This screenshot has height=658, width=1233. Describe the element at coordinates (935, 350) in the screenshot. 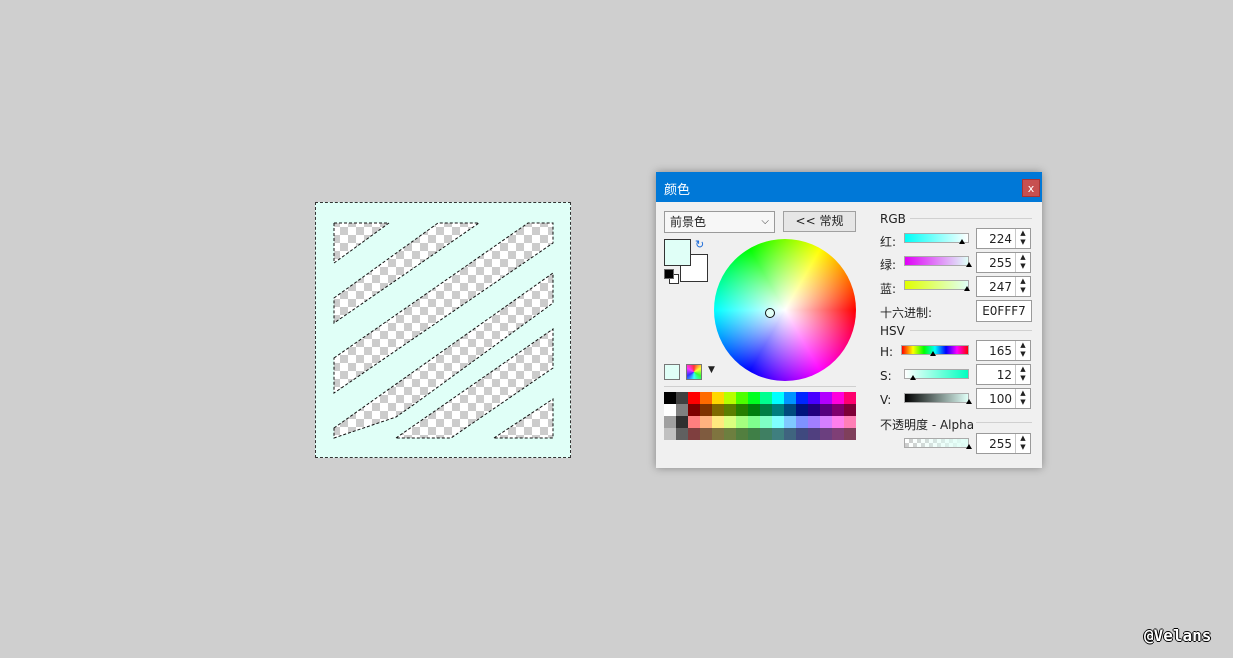

I see `hue-slider` at that location.